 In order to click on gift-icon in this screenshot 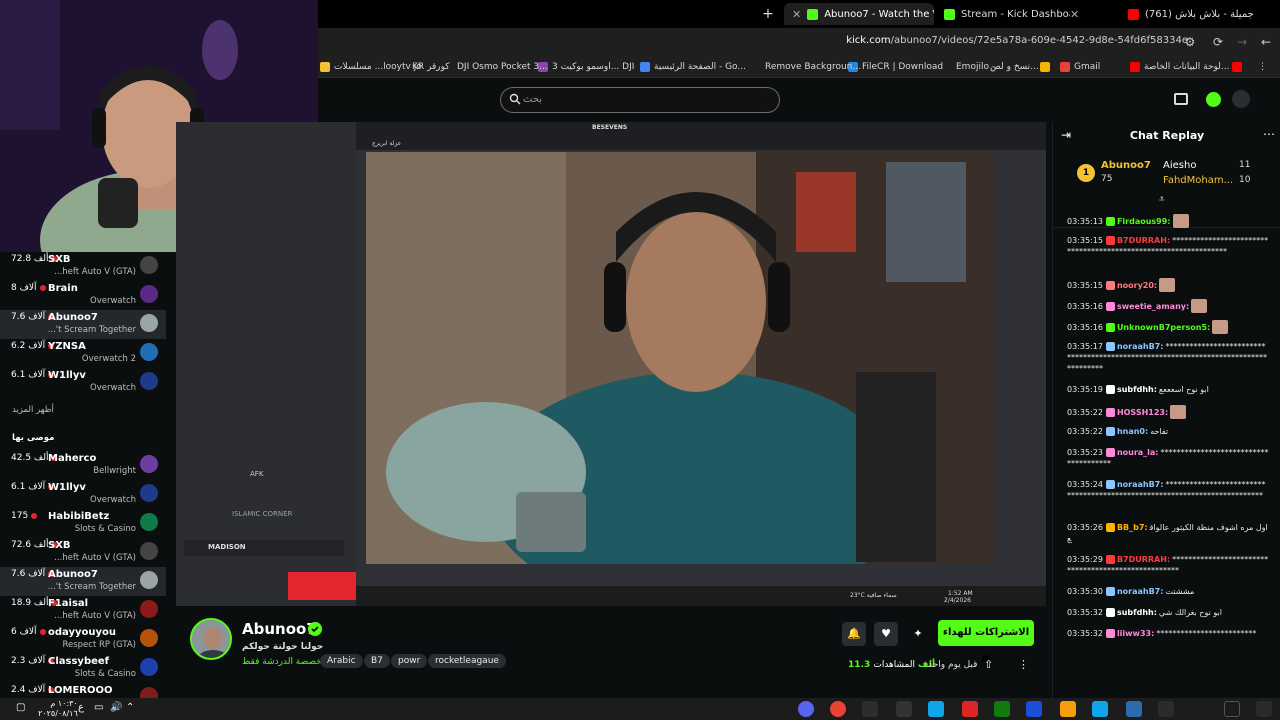, I will do `click(1181, 99)`.